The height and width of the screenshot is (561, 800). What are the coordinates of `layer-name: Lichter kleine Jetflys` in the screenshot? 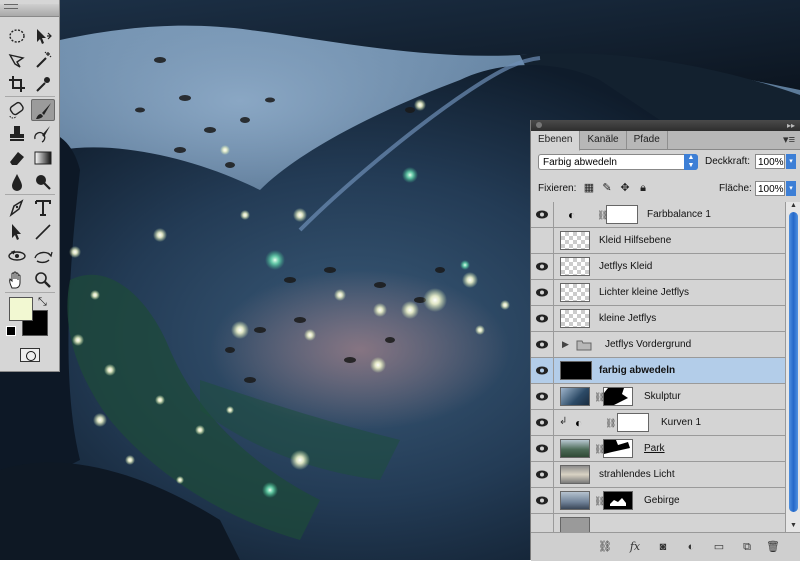 It's located at (644, 292).